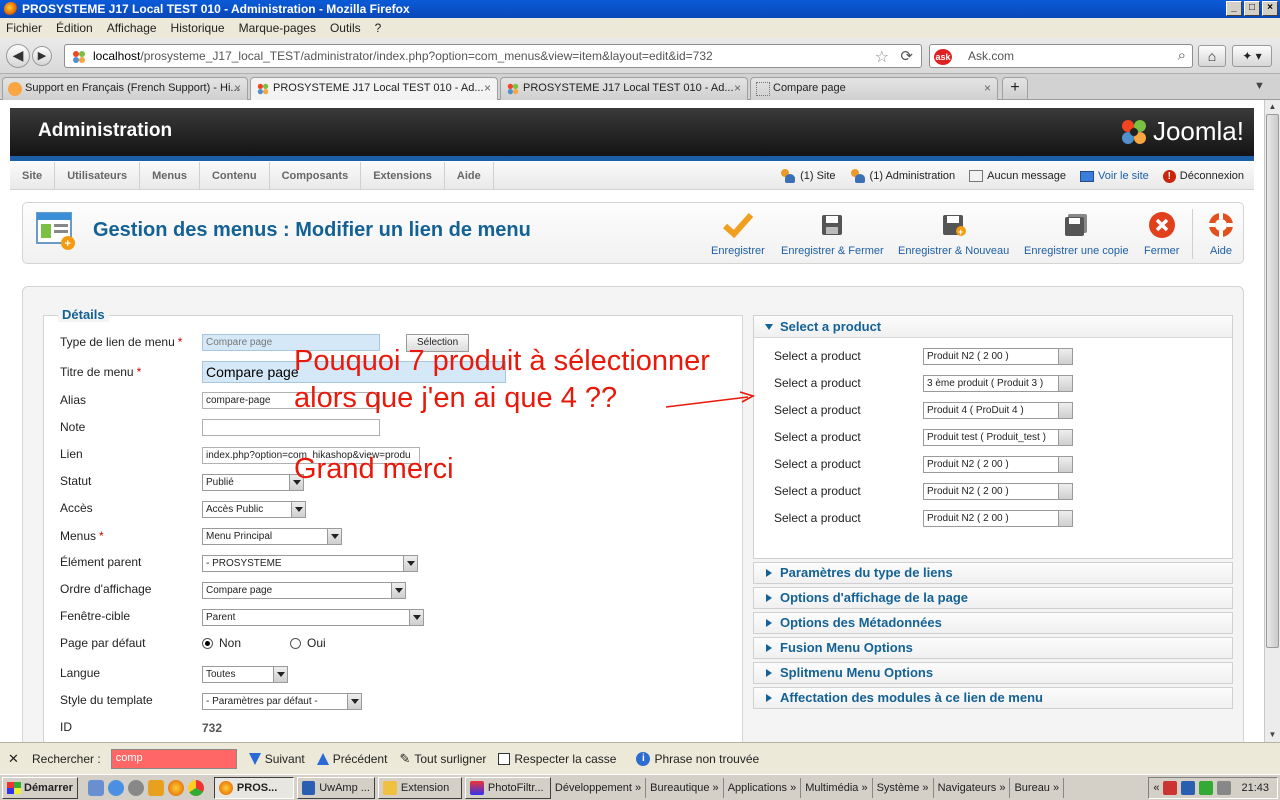 The height and width of the screenshot is (800, 1280). I want to click on tray-volume-icon, so click(1224, 788).